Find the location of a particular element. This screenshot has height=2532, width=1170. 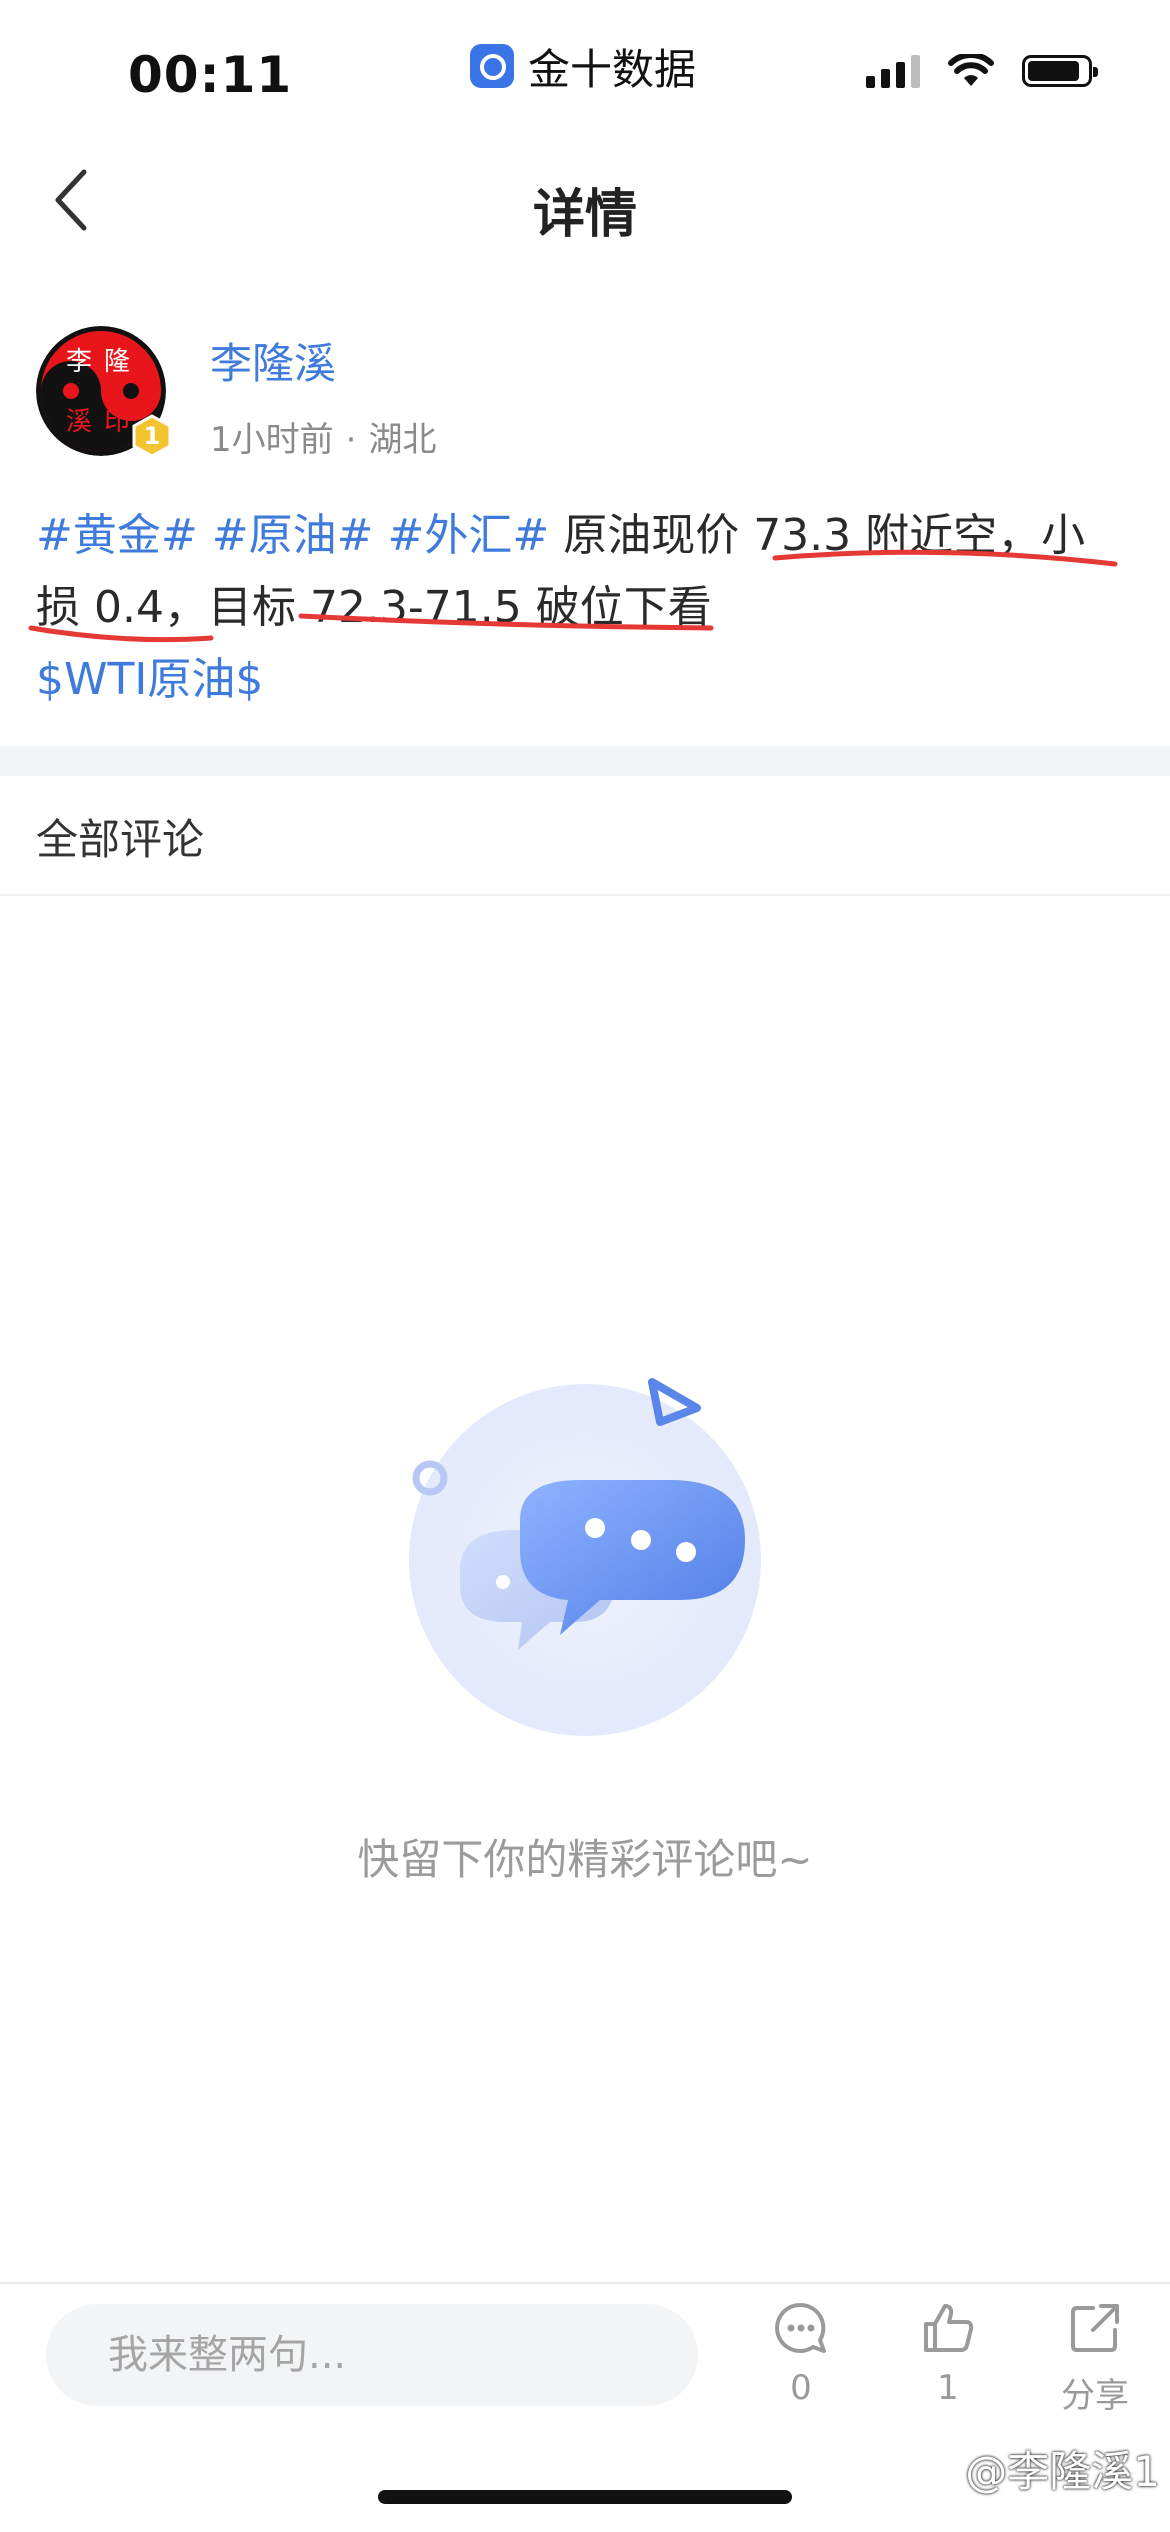

back-to-app-pill: 金十数据 is located at coordinates (583, 66).